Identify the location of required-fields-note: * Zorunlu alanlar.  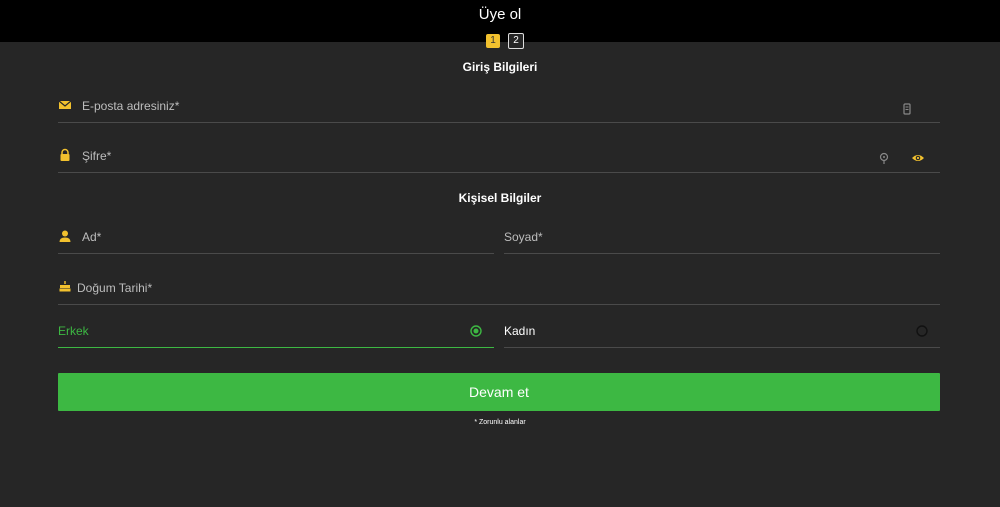
(500, 422).